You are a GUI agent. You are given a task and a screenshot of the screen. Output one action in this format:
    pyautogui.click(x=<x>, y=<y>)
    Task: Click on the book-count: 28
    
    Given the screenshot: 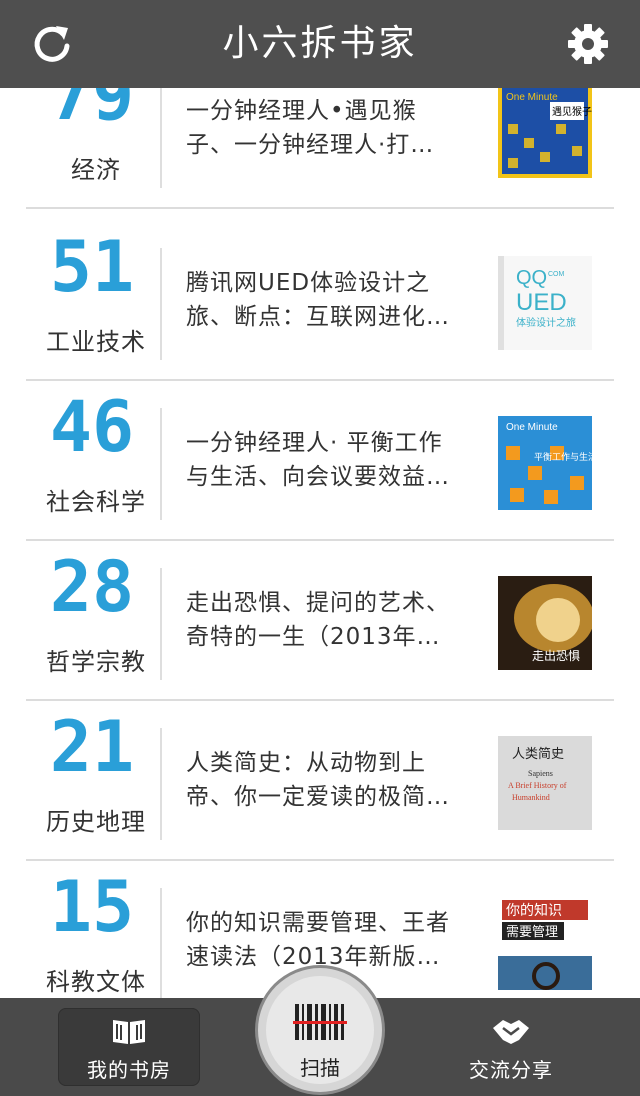 What is the action you would take?
    pyautogui.click(x=92, y=587)
    